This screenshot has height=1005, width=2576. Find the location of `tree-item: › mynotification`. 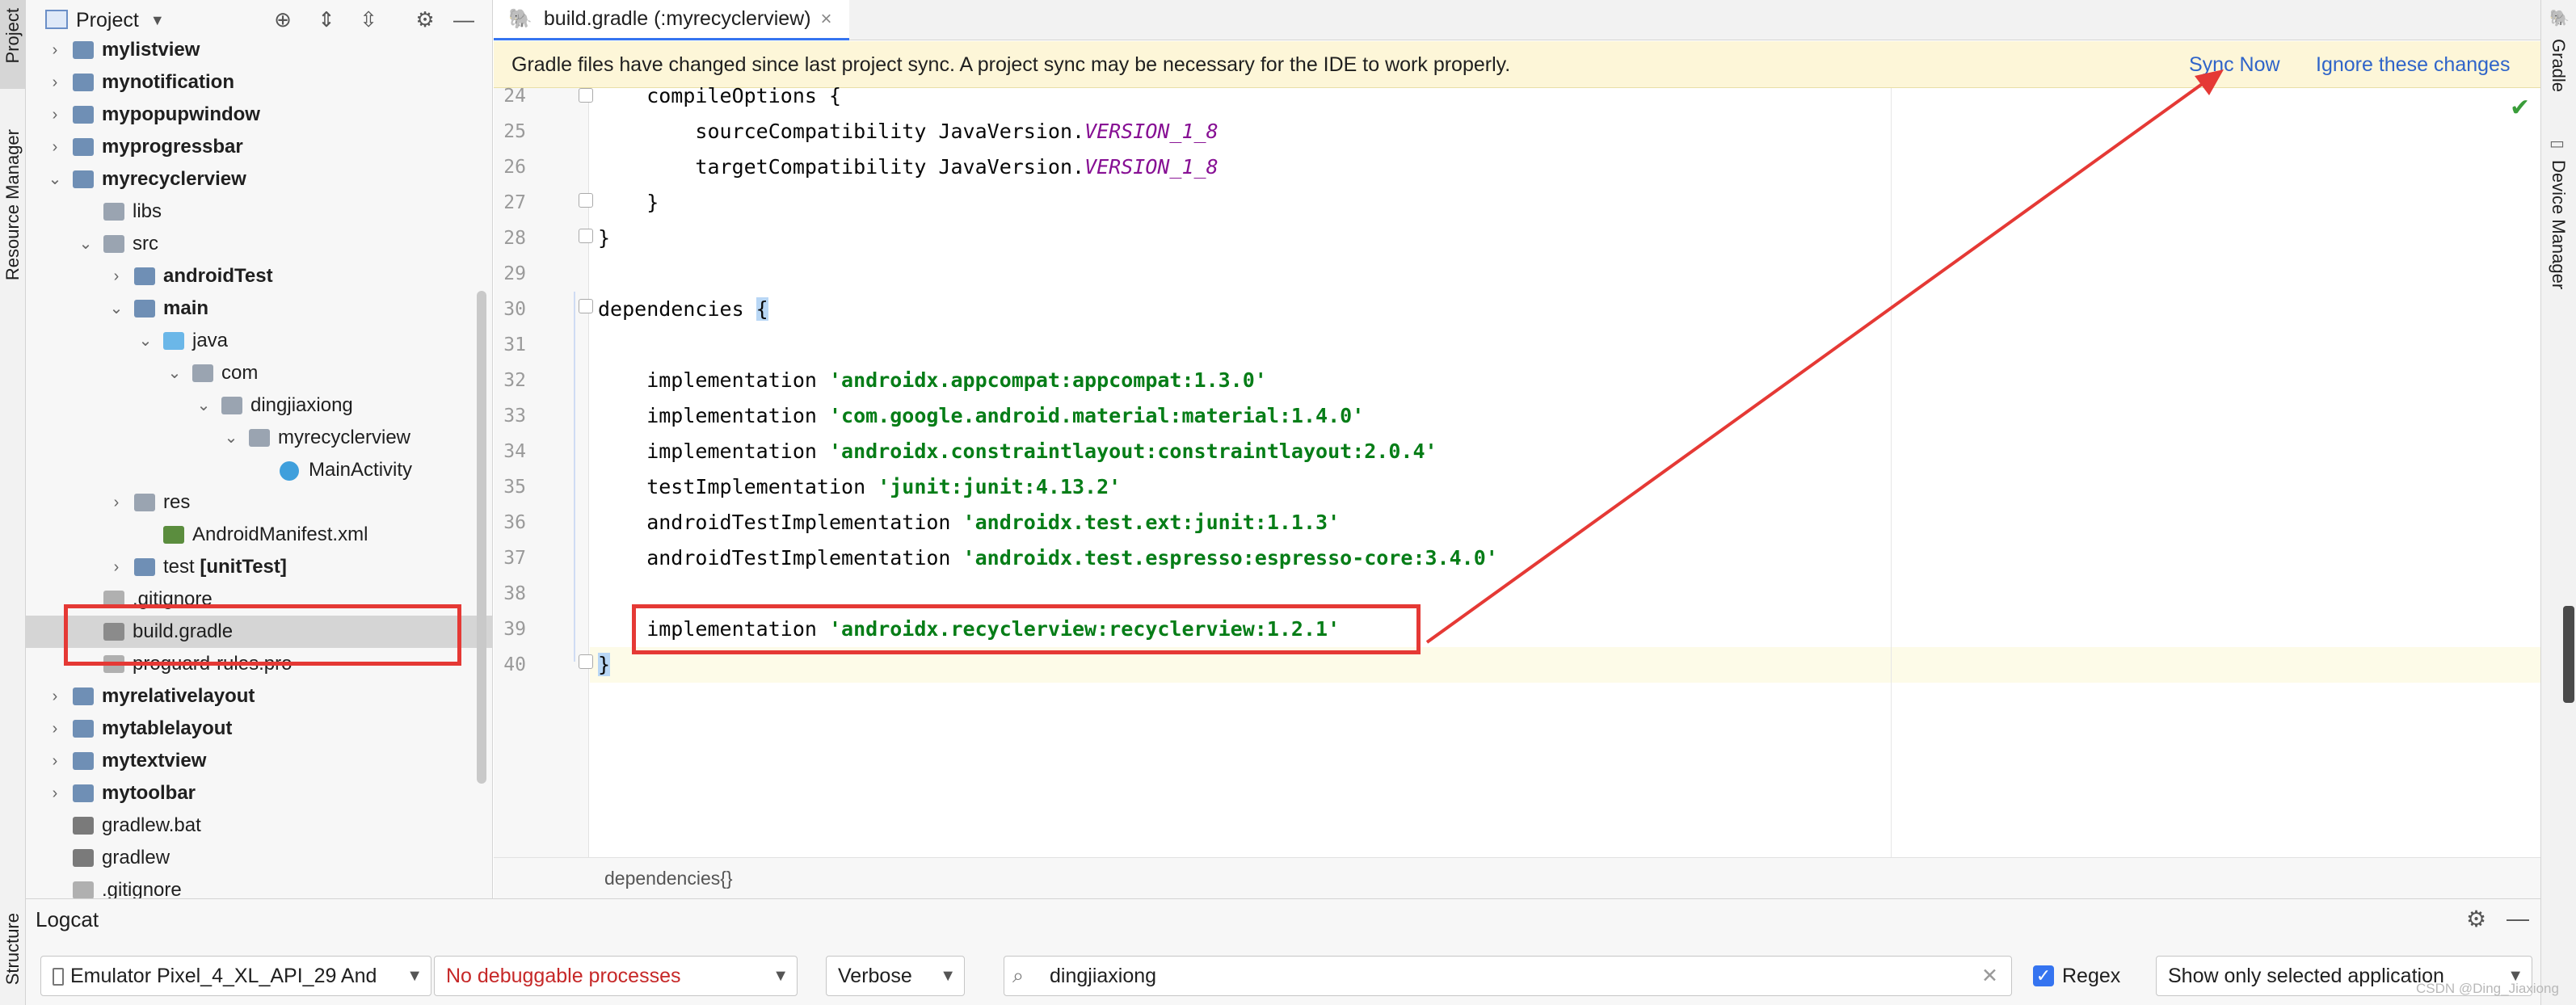

tree-item: › mynotification is located at coordinates (259, 82).